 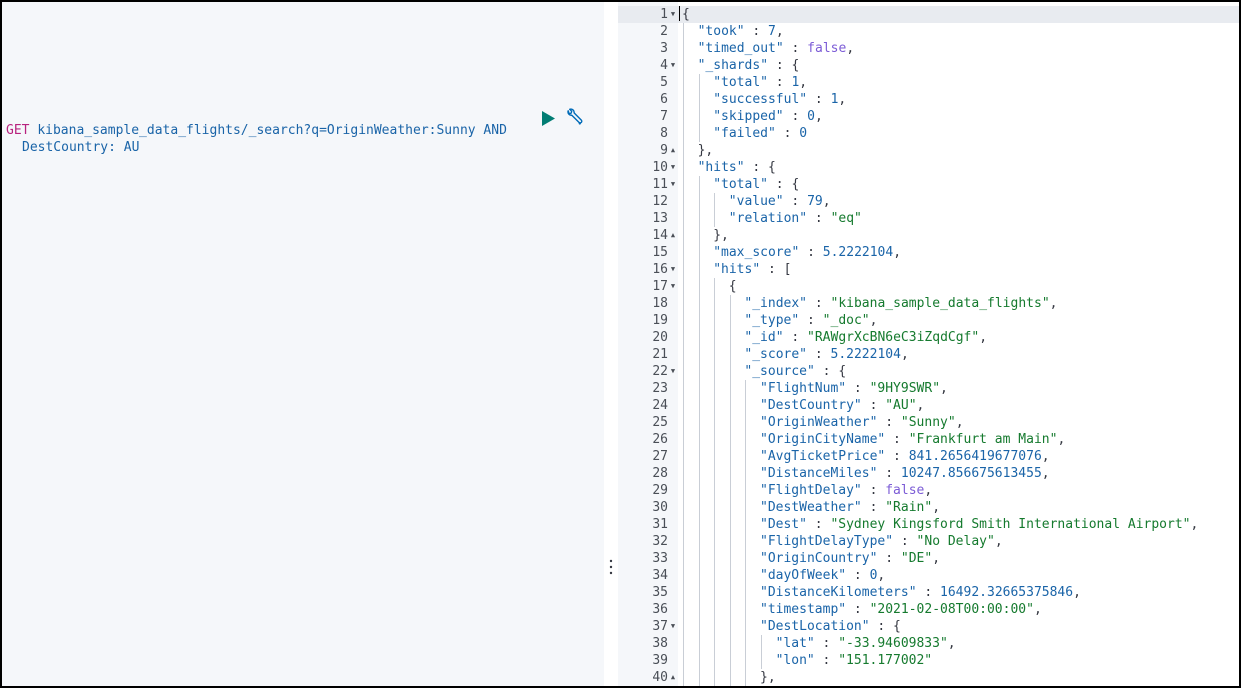 I want to click on line-number: 40, so click(x=660, y=677).